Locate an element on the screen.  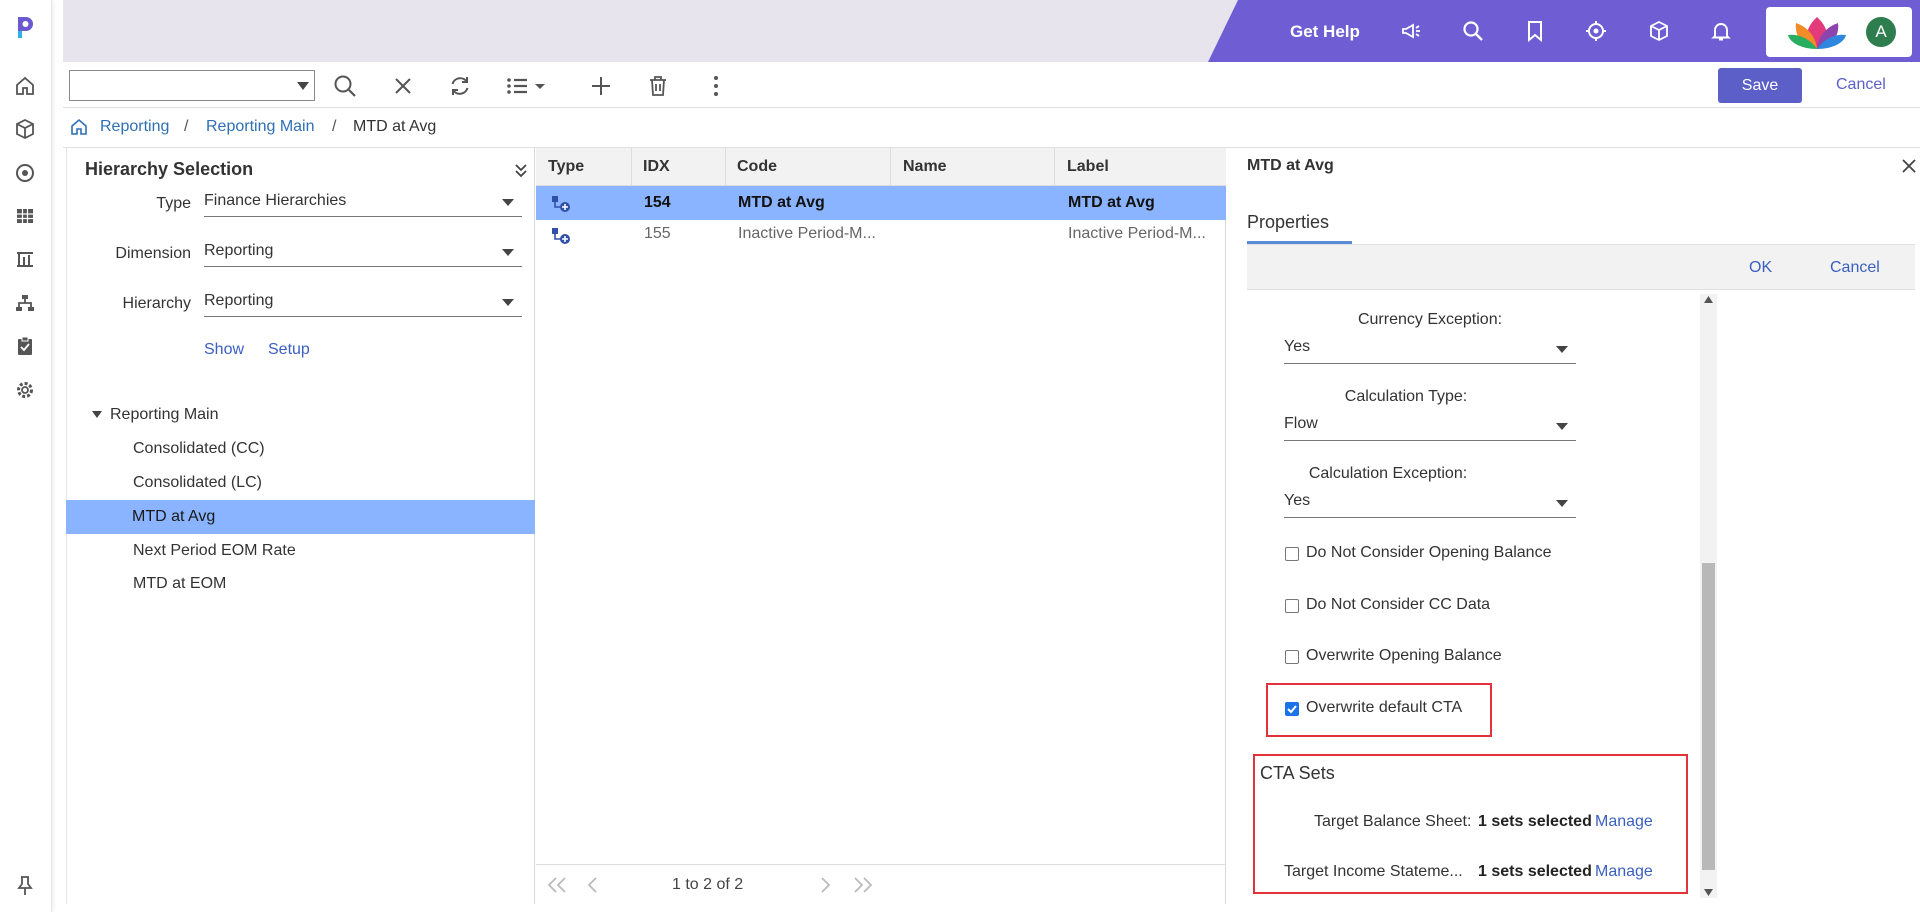
settings-gear-icon is located at coordinates (25, 390).